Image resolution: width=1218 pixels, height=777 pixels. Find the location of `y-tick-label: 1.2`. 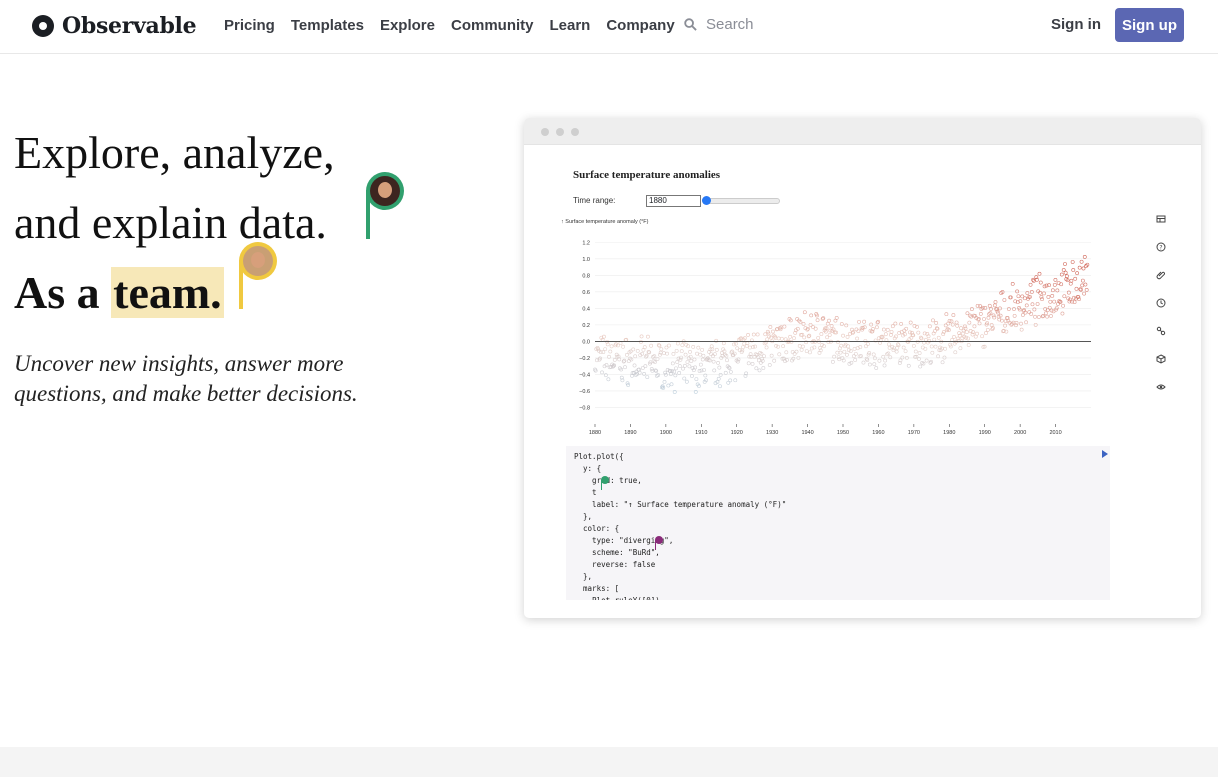

y-tick-label: 1.2 is located at coordinates (586, 243).